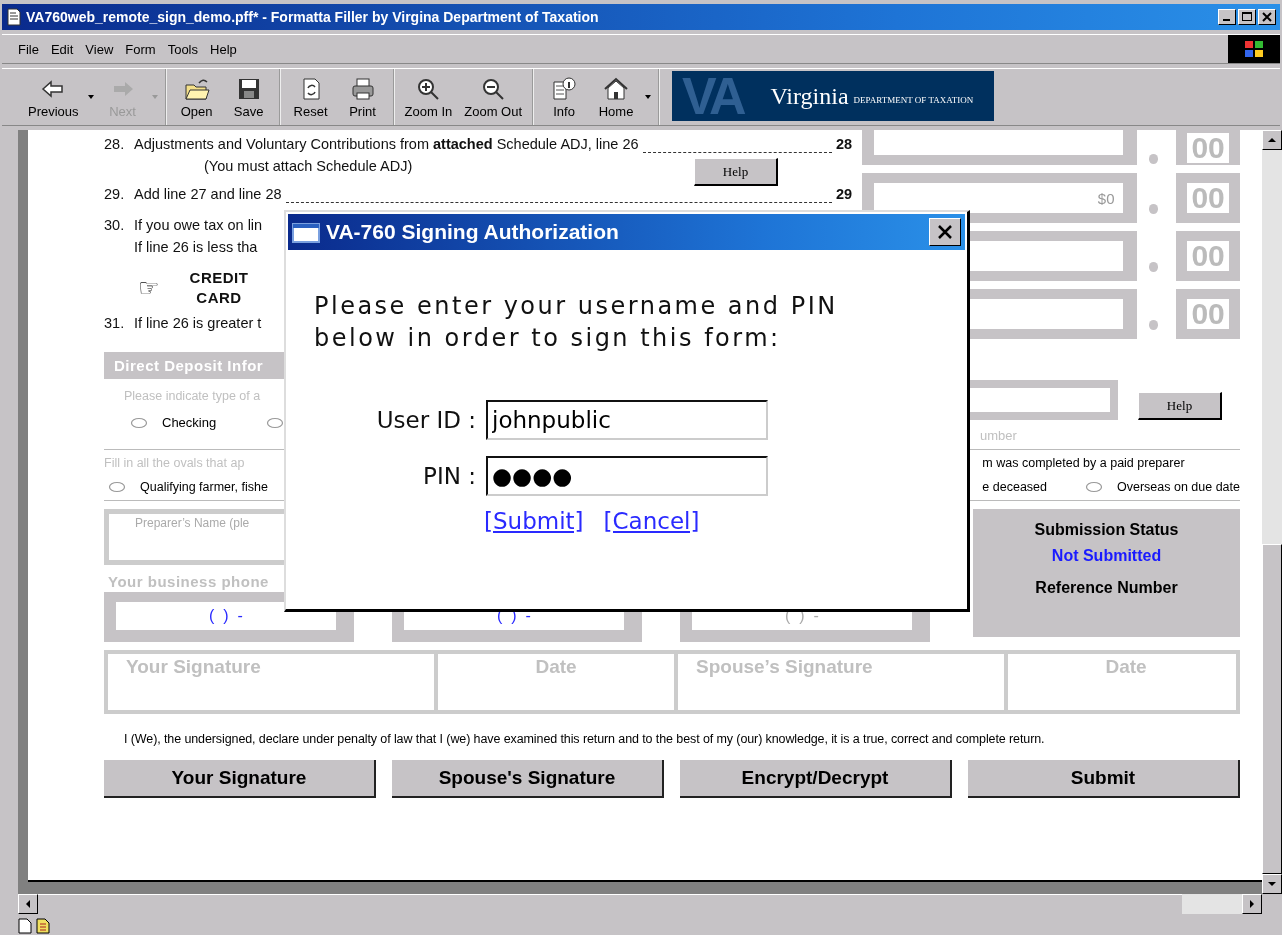 The width and height of the screenshot is (1282, 935). Describe the element at coordinates (616, 88) in the screenshot. I see `house-icon` at that location.